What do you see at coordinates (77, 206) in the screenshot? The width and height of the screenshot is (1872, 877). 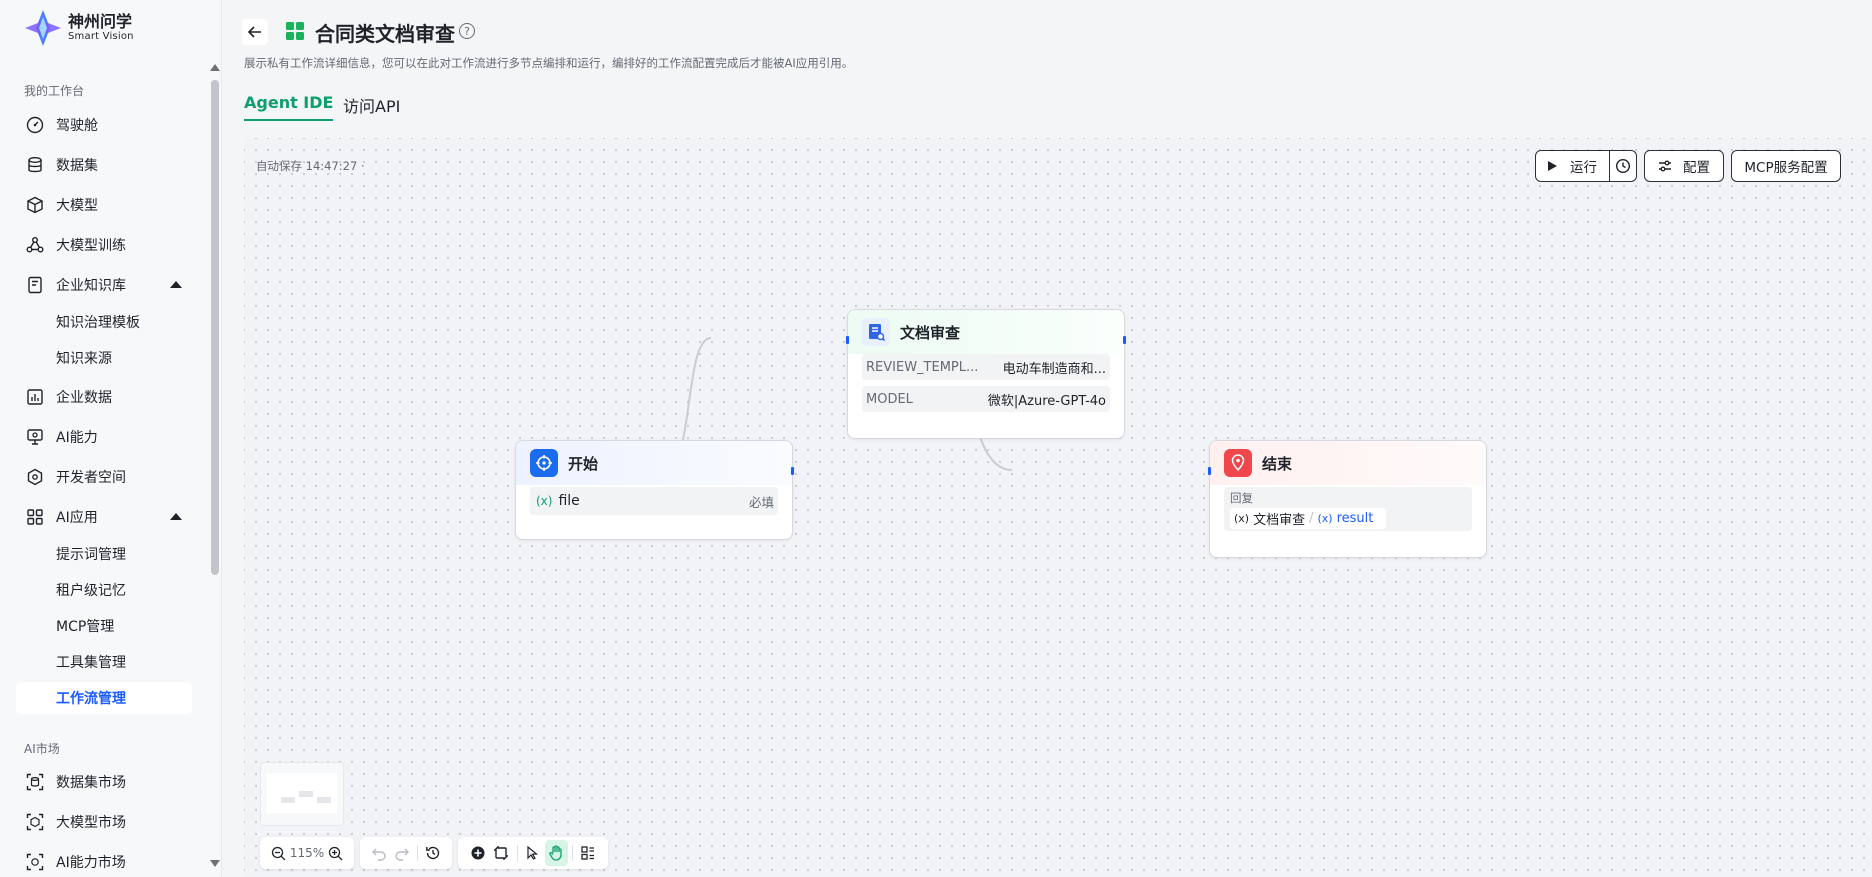 I see `sidebar-item-label: 大模型` at bounding box center [77, 206].